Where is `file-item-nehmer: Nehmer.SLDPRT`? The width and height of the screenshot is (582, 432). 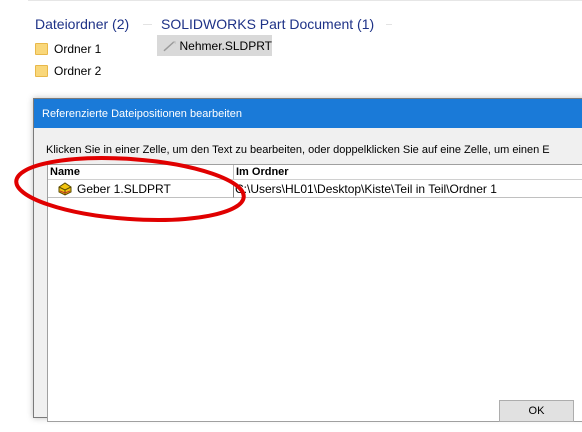
file-item-nehmer: Nehmer.SLDPRT is located at coordinates (214, 45).